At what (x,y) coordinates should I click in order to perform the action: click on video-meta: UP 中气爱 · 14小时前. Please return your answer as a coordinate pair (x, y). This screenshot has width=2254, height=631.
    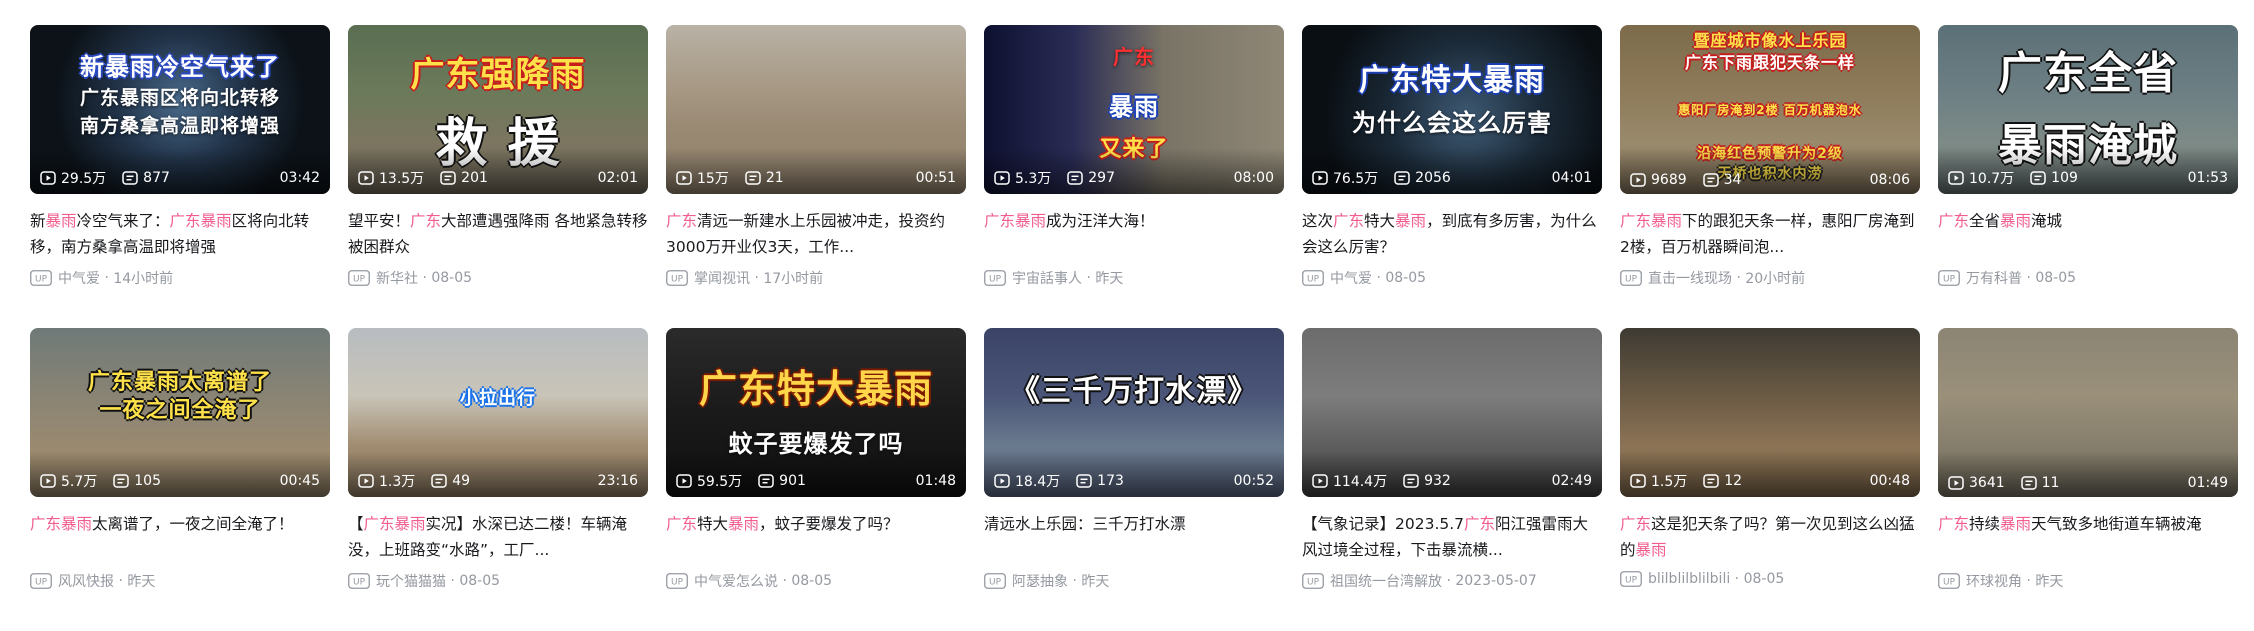
    Looking at the image, I should click on (180, 278).